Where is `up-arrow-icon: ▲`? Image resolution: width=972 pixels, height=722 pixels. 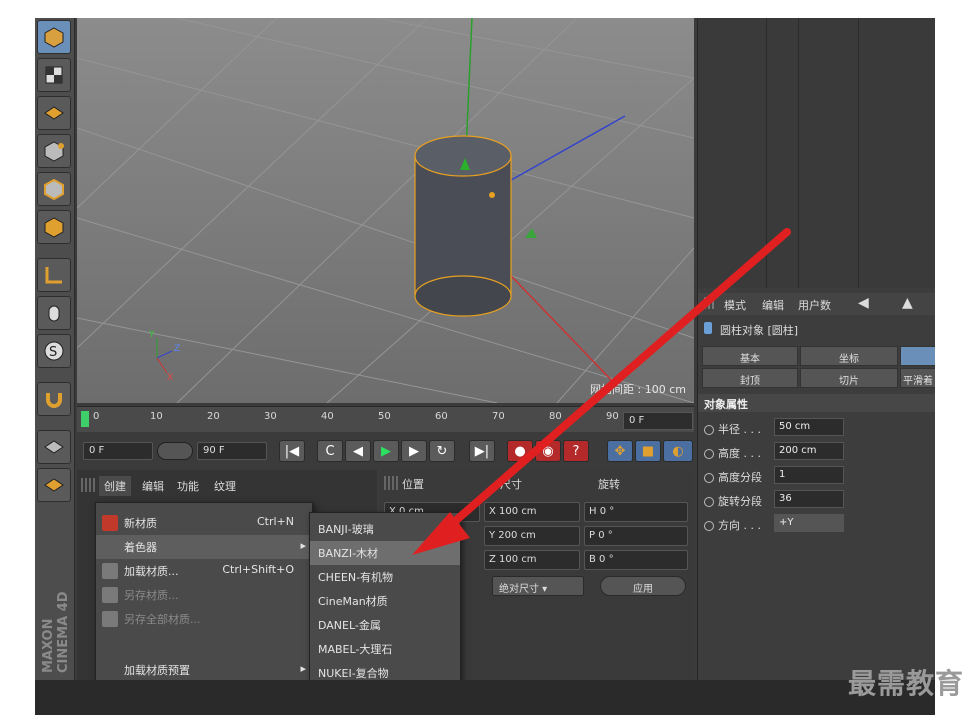
up-arrow-icon: ▲ is located at coordinates (907, 303).